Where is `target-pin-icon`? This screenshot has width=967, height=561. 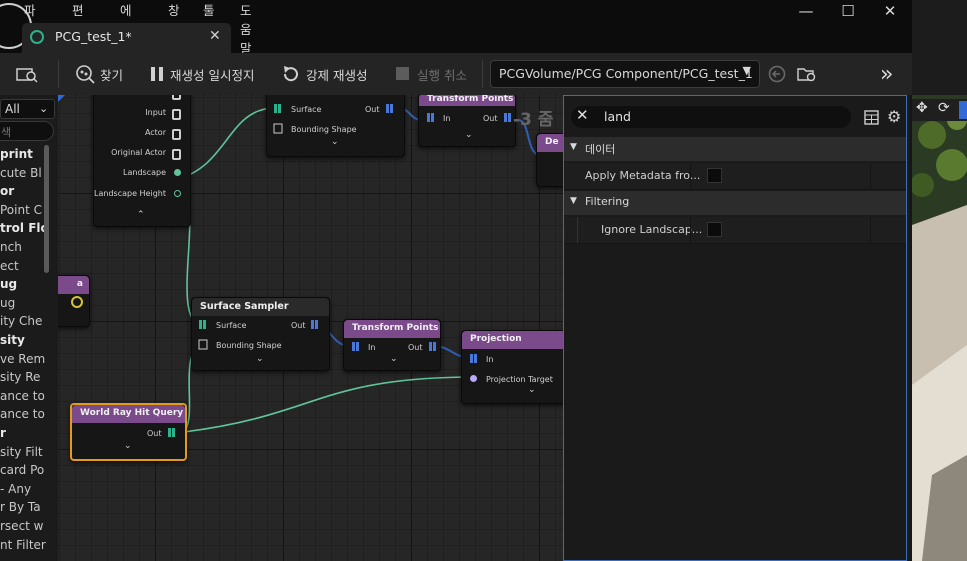
target-pin-icon is located at coordinates (473, 378).